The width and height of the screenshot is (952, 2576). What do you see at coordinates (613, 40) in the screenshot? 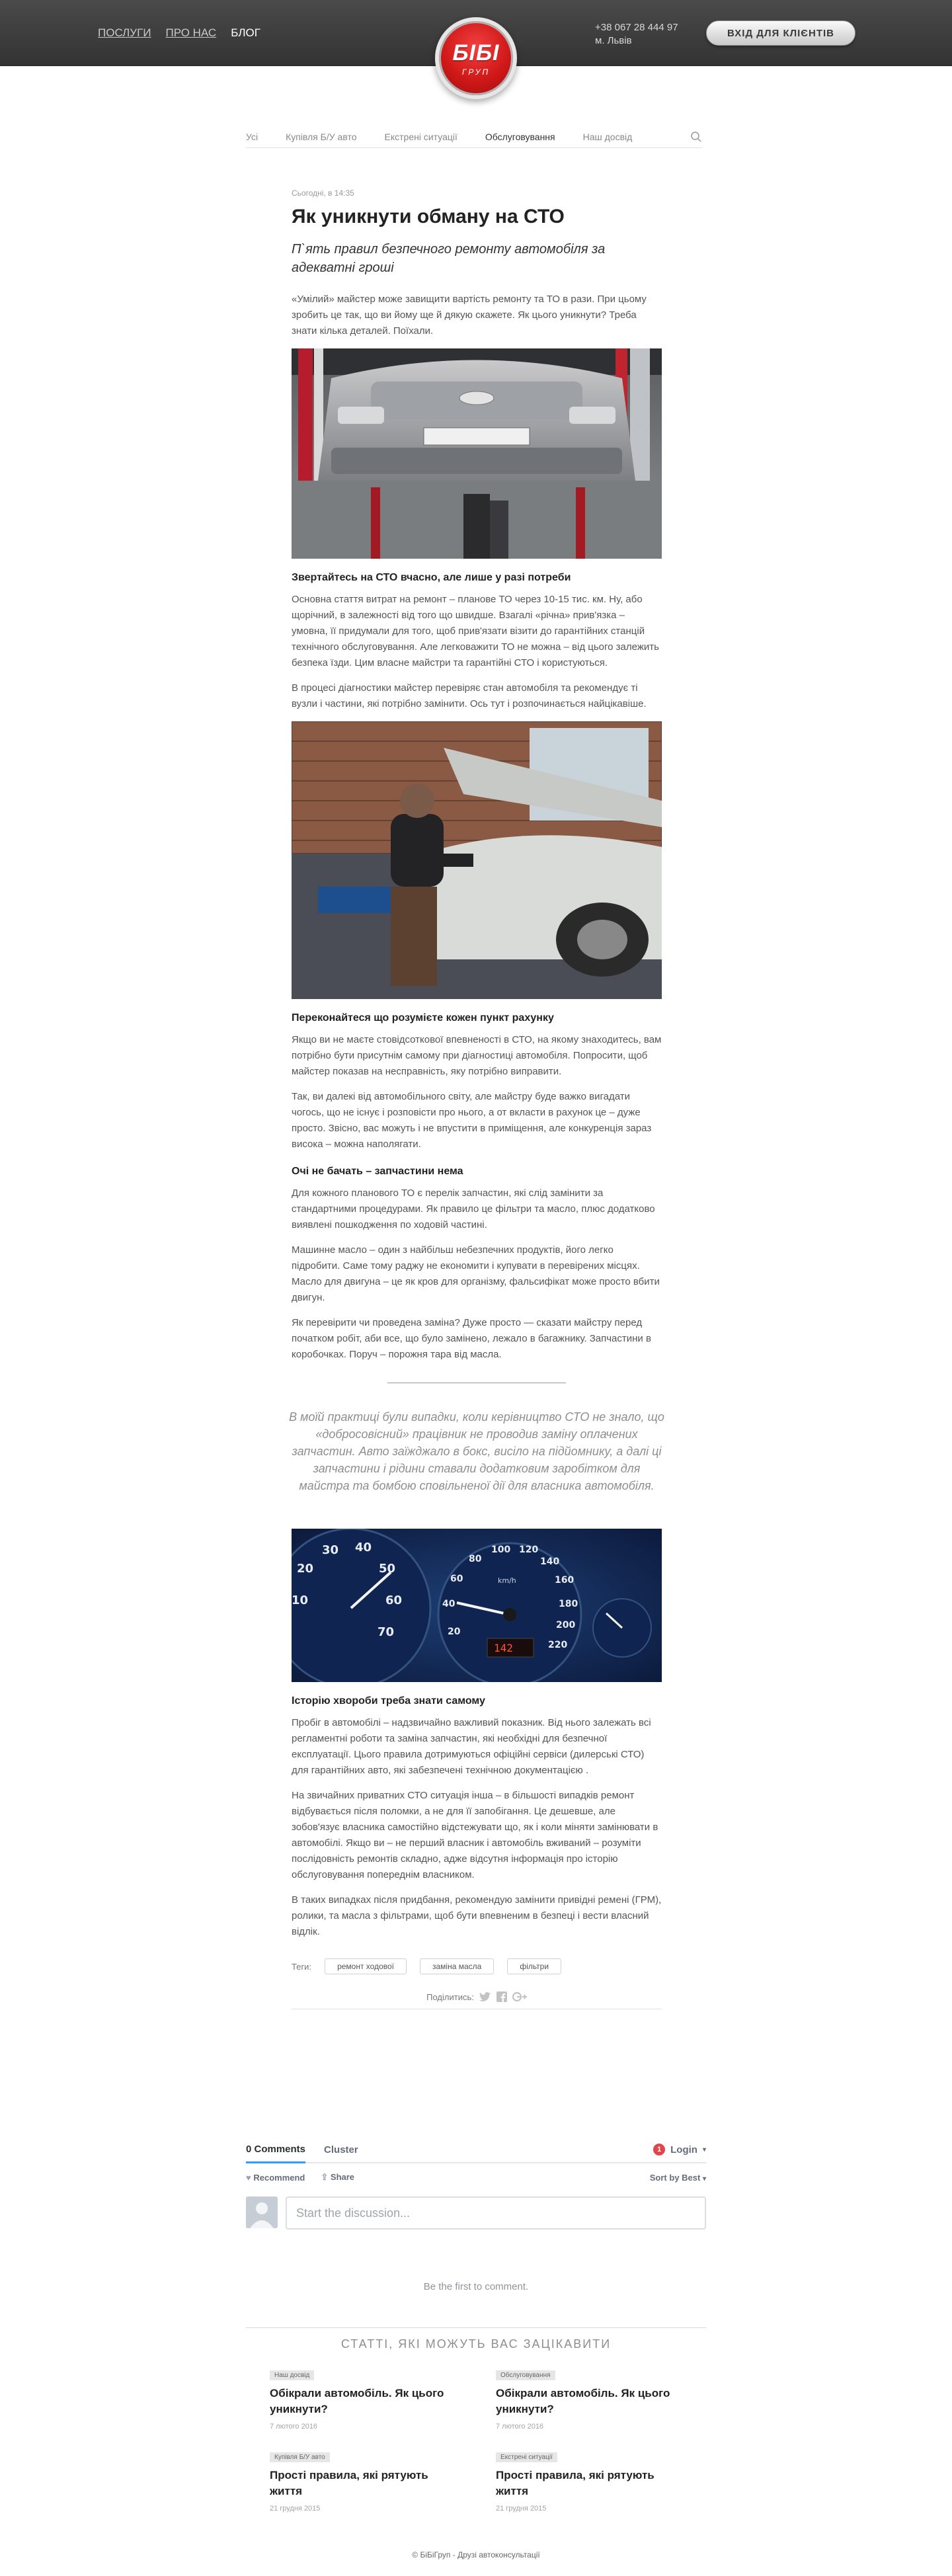
I see `city: м. Львів` at bounding box center [613, 40].